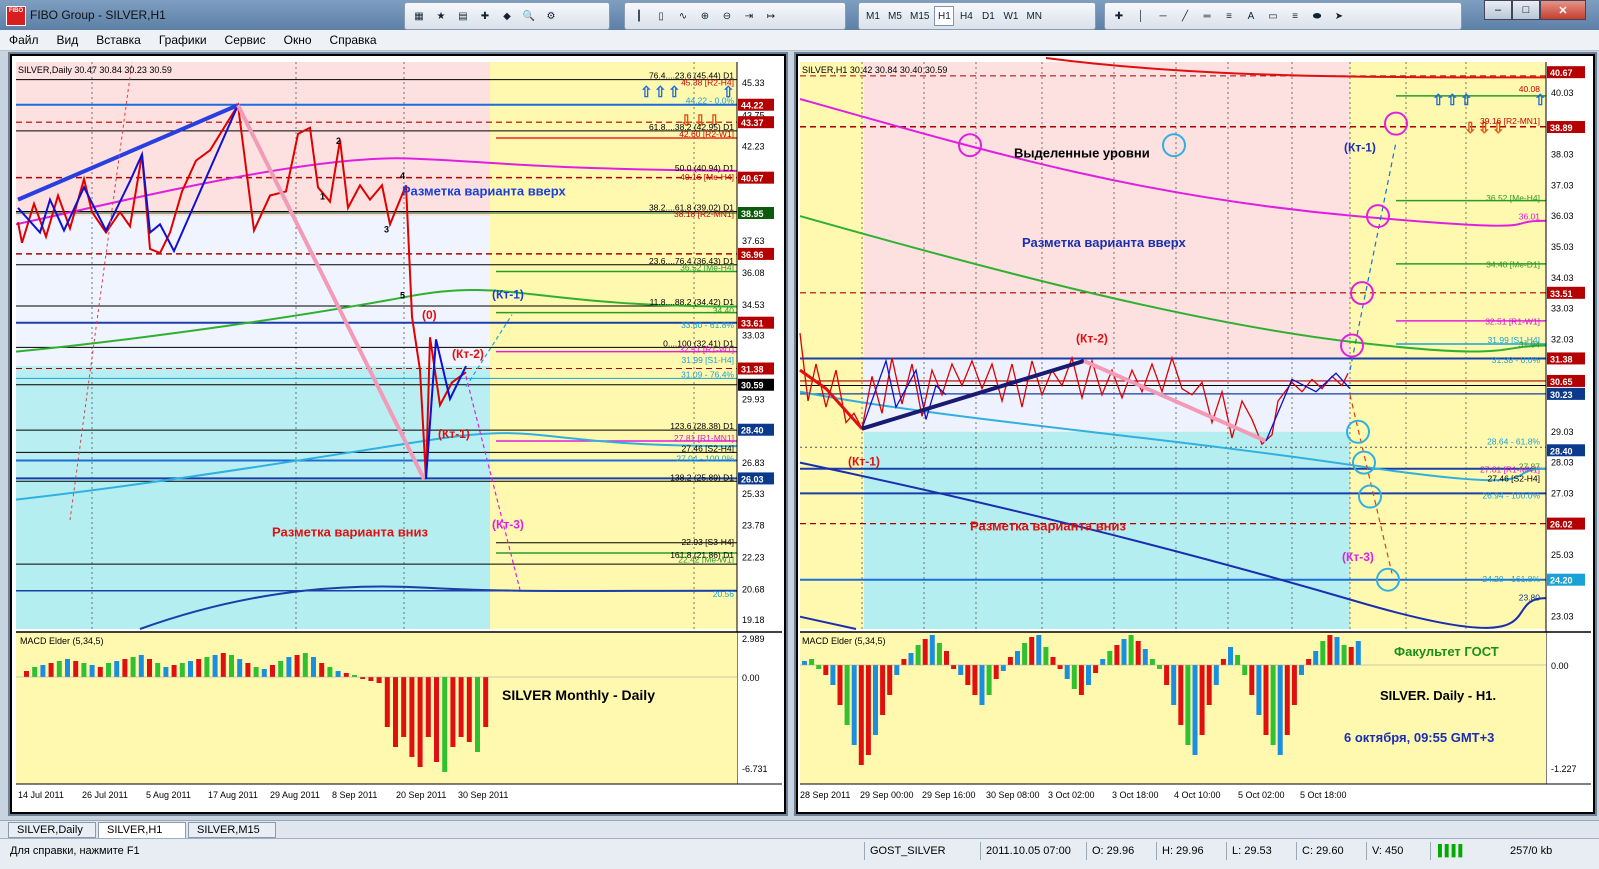 This screenshot has height=869, width=1599. I want to click on up-arrow-icon-1: ⇧, so click(660, 92).